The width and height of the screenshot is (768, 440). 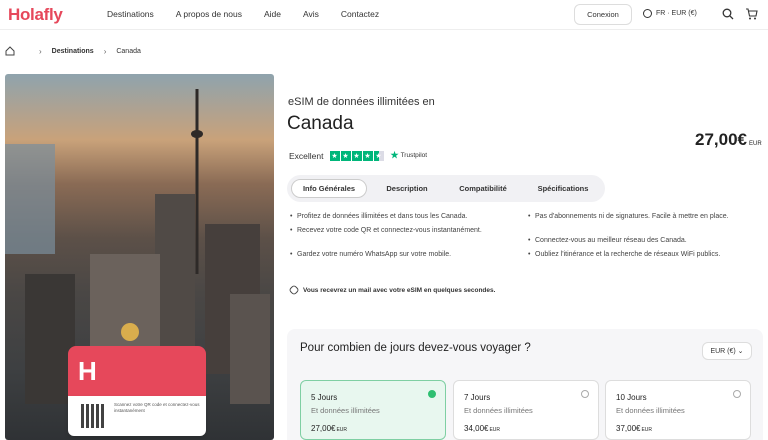 I want to click on rating-stars: ★ ★ ★ ★ ★, so click(x=357, y=155).